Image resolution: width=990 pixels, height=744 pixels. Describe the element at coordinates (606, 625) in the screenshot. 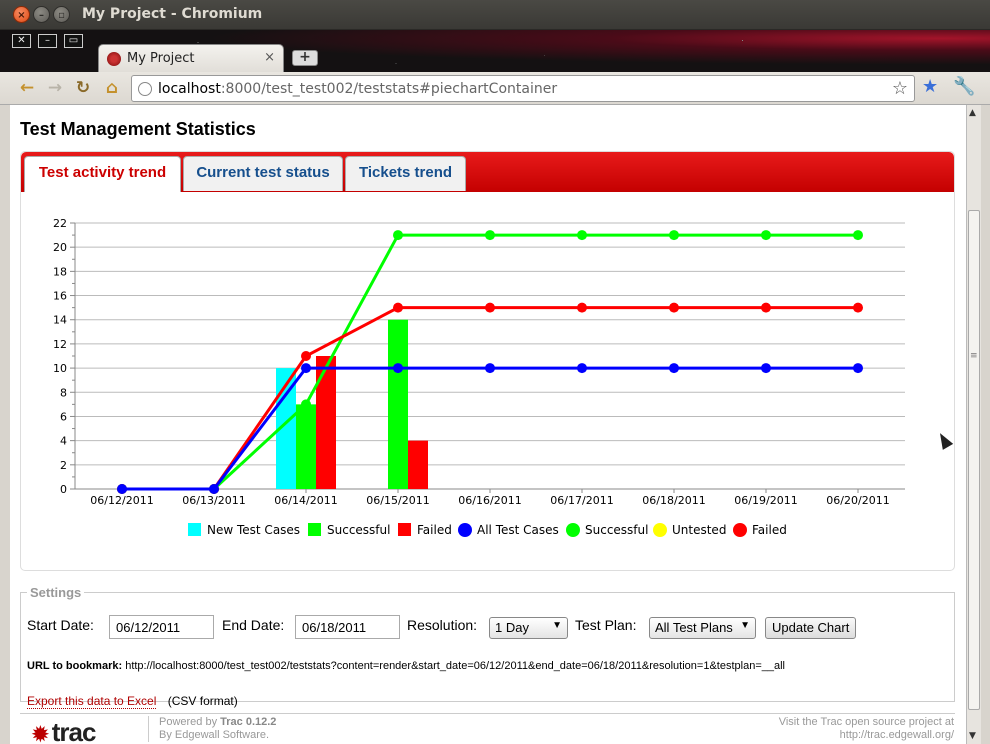

I see `test-plan-label: Test Plan:` at that location.